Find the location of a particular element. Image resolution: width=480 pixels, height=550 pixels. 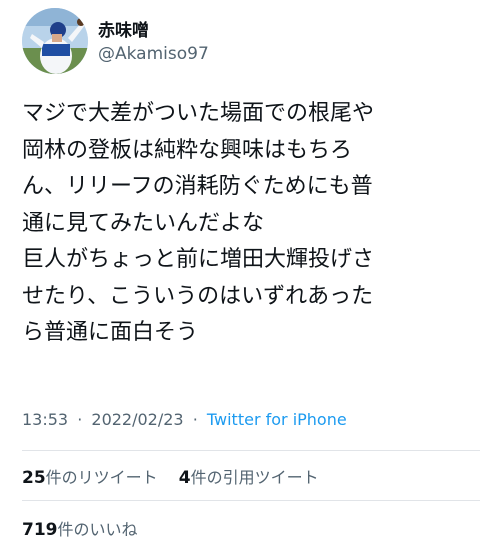

tweet-text-line: せたり、こういうのはいずれあった is located at coordinates (198, 296).